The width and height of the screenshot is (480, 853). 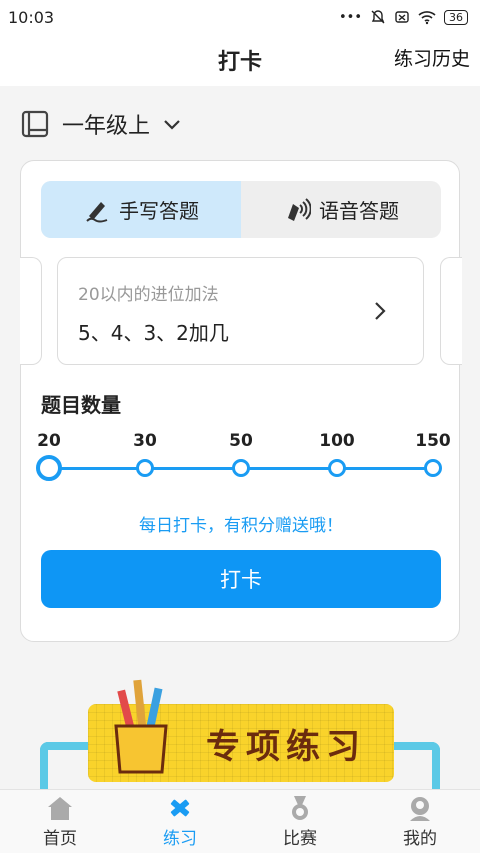 What do you see at coordinates (433, 441) in the screenshot?
I see `count-option-150-label: 150` at bounding box center [433, 441].